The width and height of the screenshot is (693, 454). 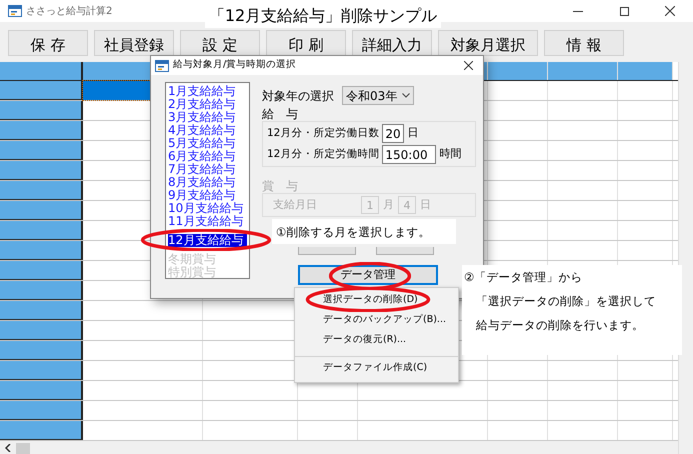 What do you see at coordinates (207, 130) in the screenshot?
I see `month-item: 4月支給給与` at bounding box center [207, 130].